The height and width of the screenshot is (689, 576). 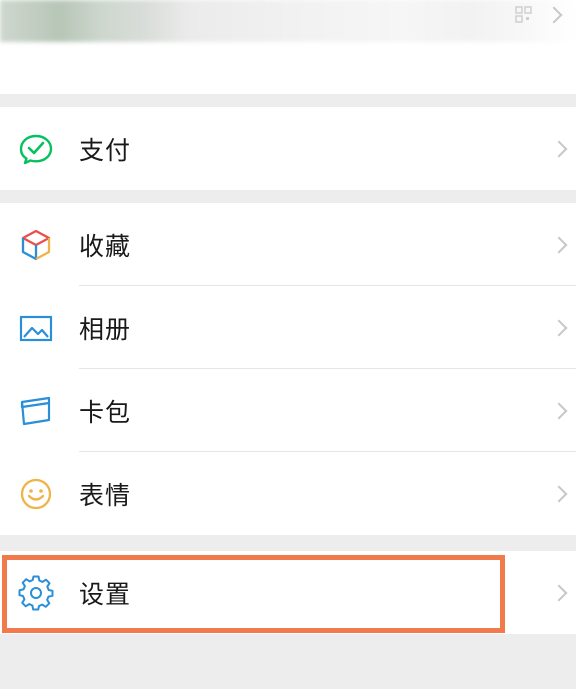 I want to click on menu-item-settings-label: 设置, so click(x=105, y=594).